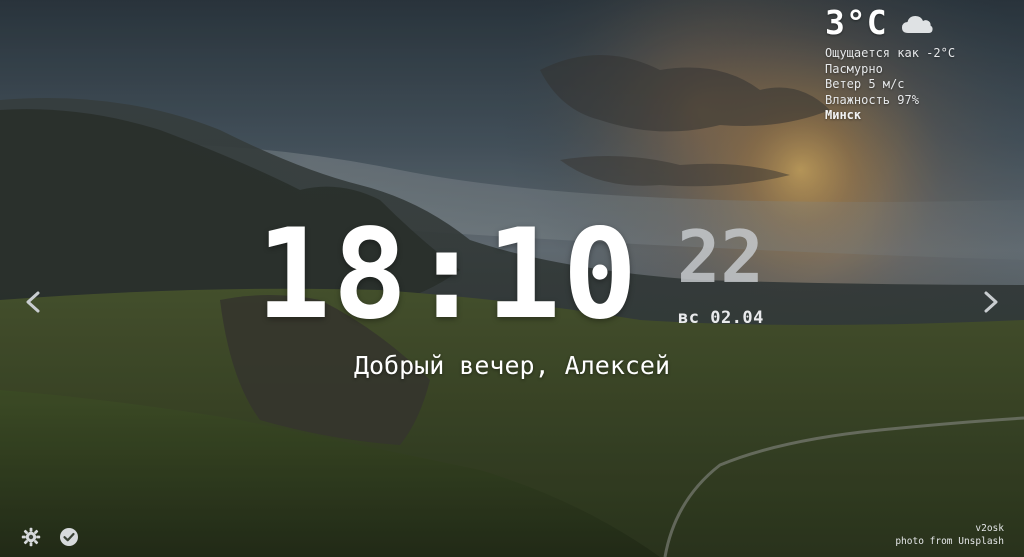 The image size is (1024, 557). Describe the element at coordinates (69, 537) in the screenshot. I see `check-circle-icon` at that location.